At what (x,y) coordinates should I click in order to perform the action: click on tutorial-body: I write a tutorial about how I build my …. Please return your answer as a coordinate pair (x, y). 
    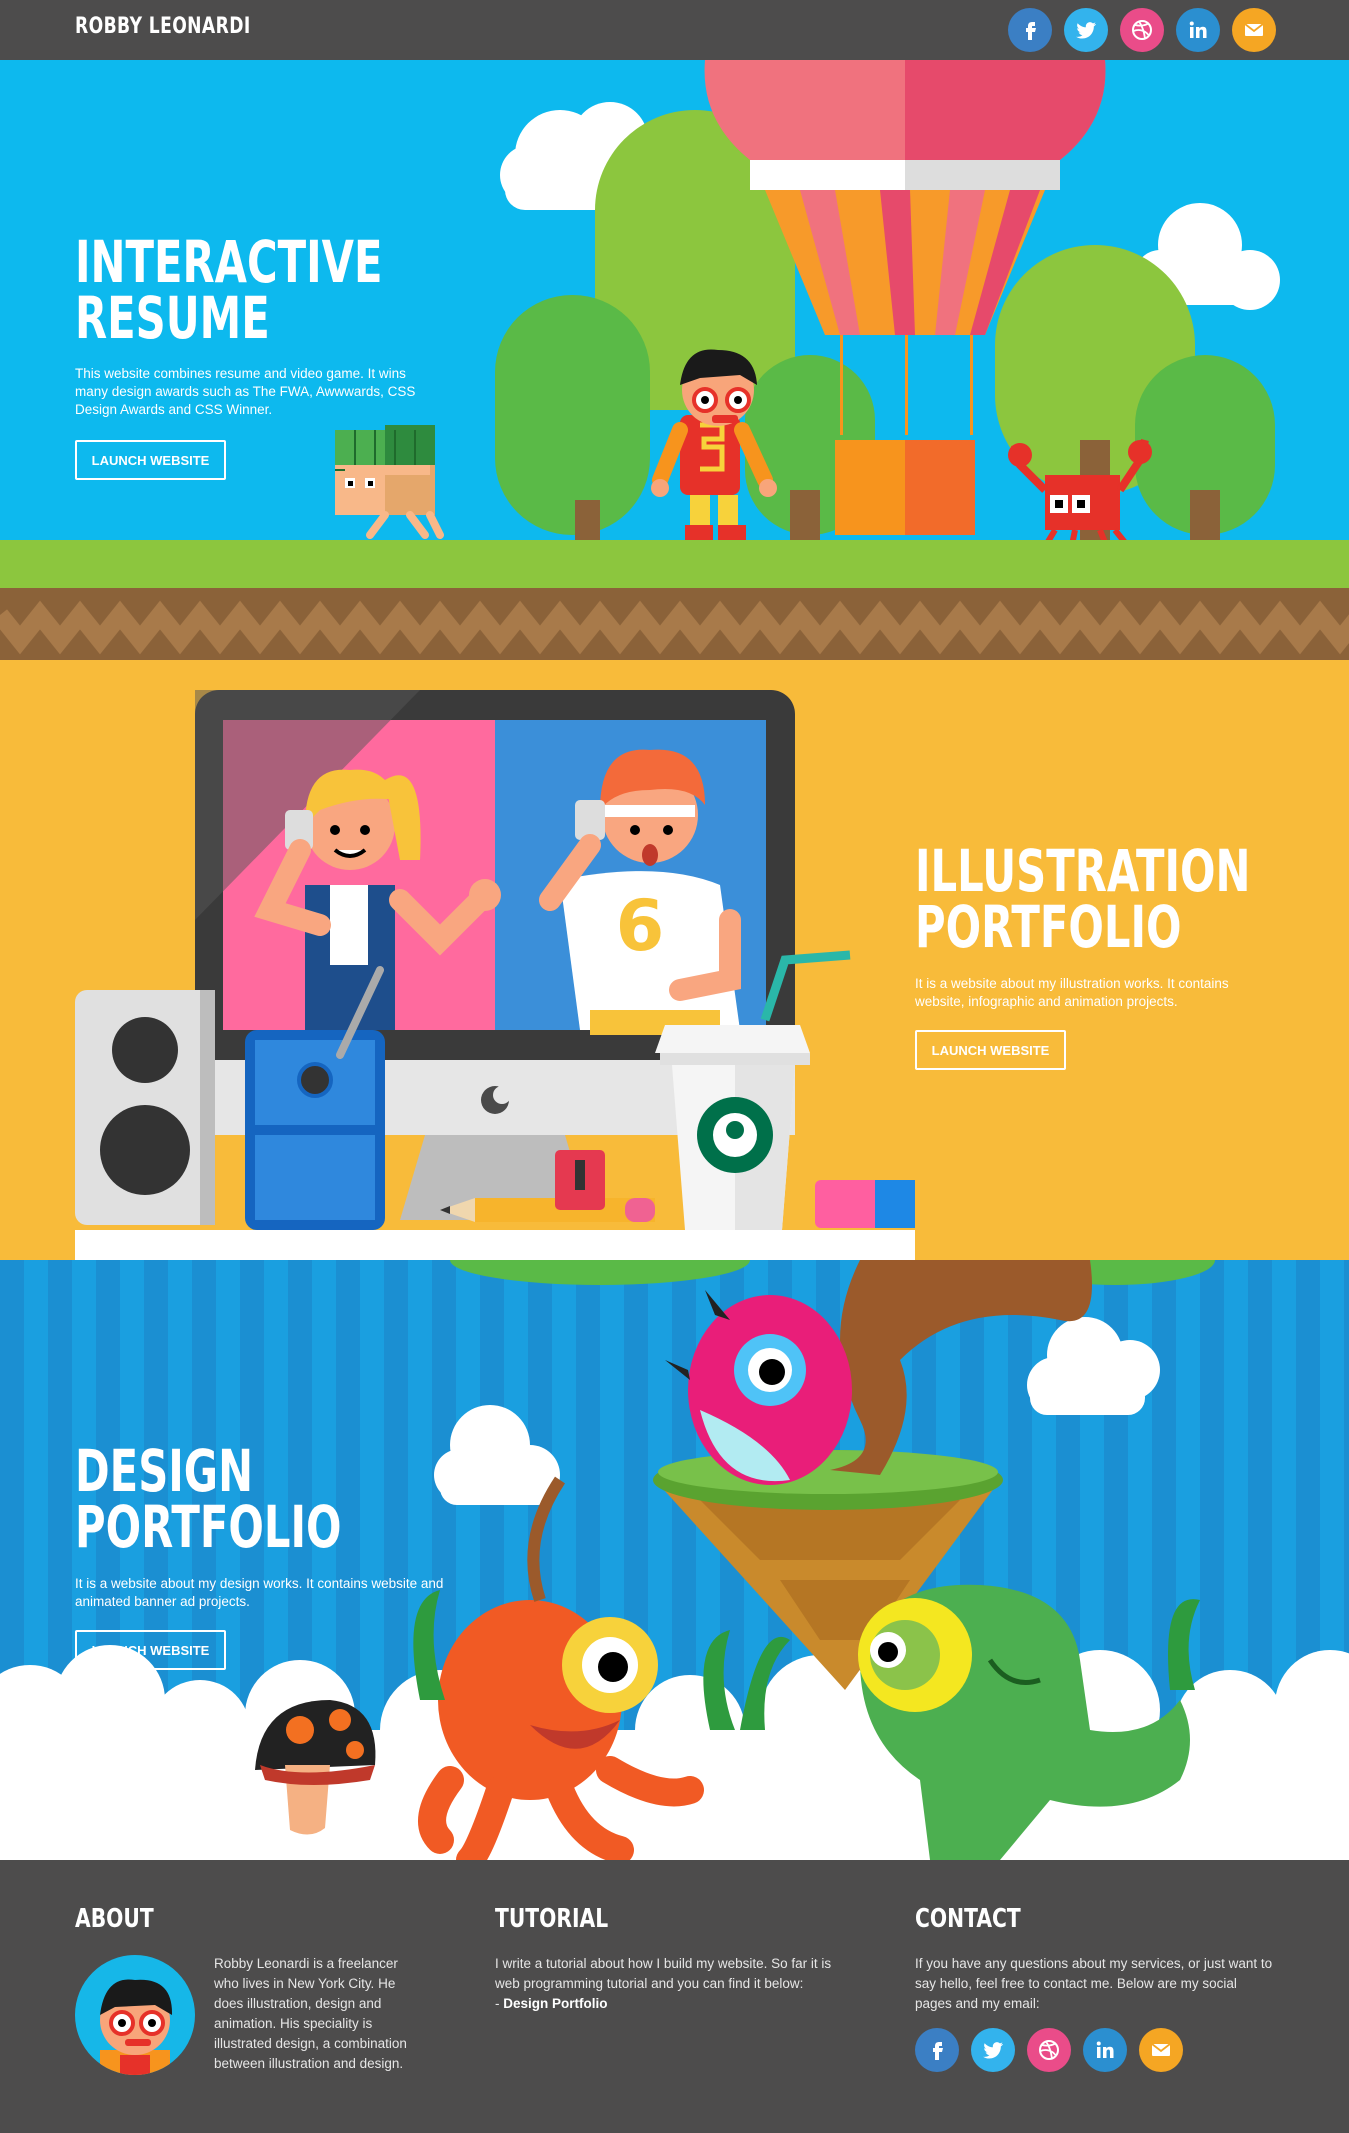
    Looking at the image, I should click on (663, 1973).